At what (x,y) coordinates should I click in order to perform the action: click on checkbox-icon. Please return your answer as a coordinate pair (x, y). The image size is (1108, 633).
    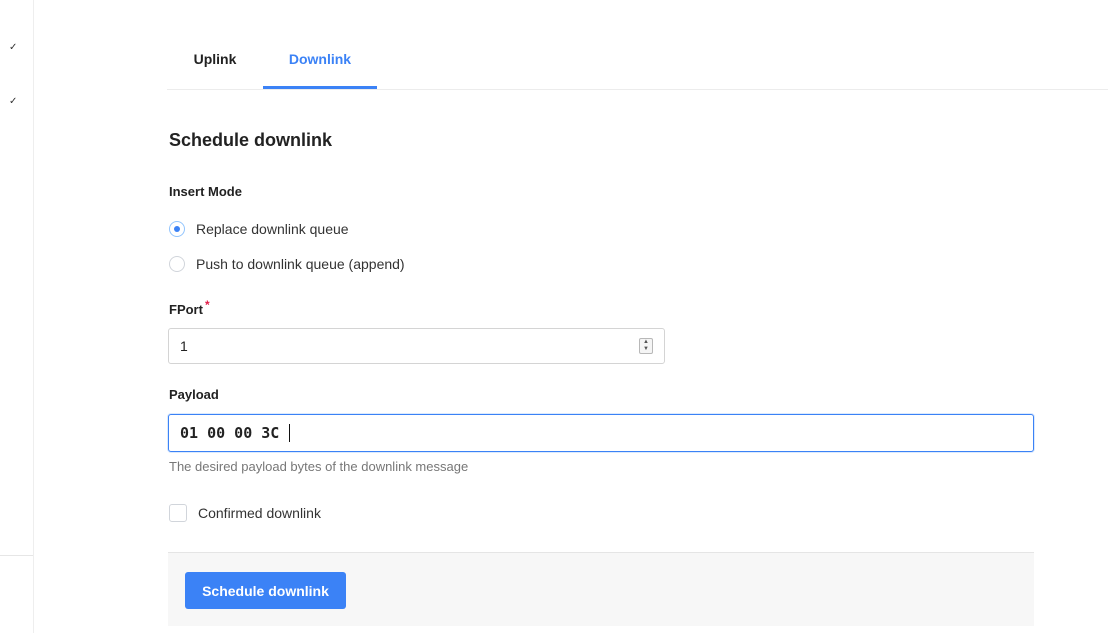
    Looking at the image, I should click on (178, 513).